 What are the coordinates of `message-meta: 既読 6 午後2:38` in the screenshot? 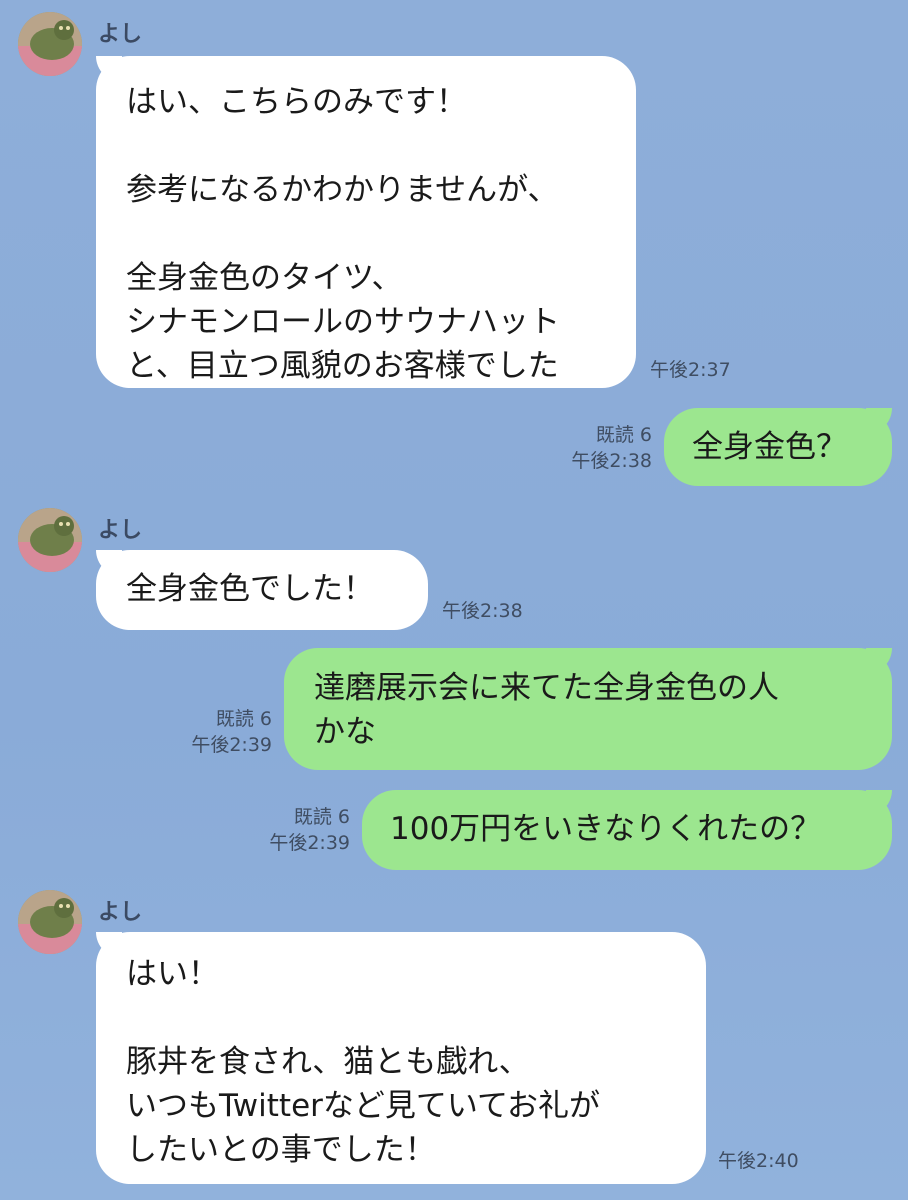 It's located at (596, 448).